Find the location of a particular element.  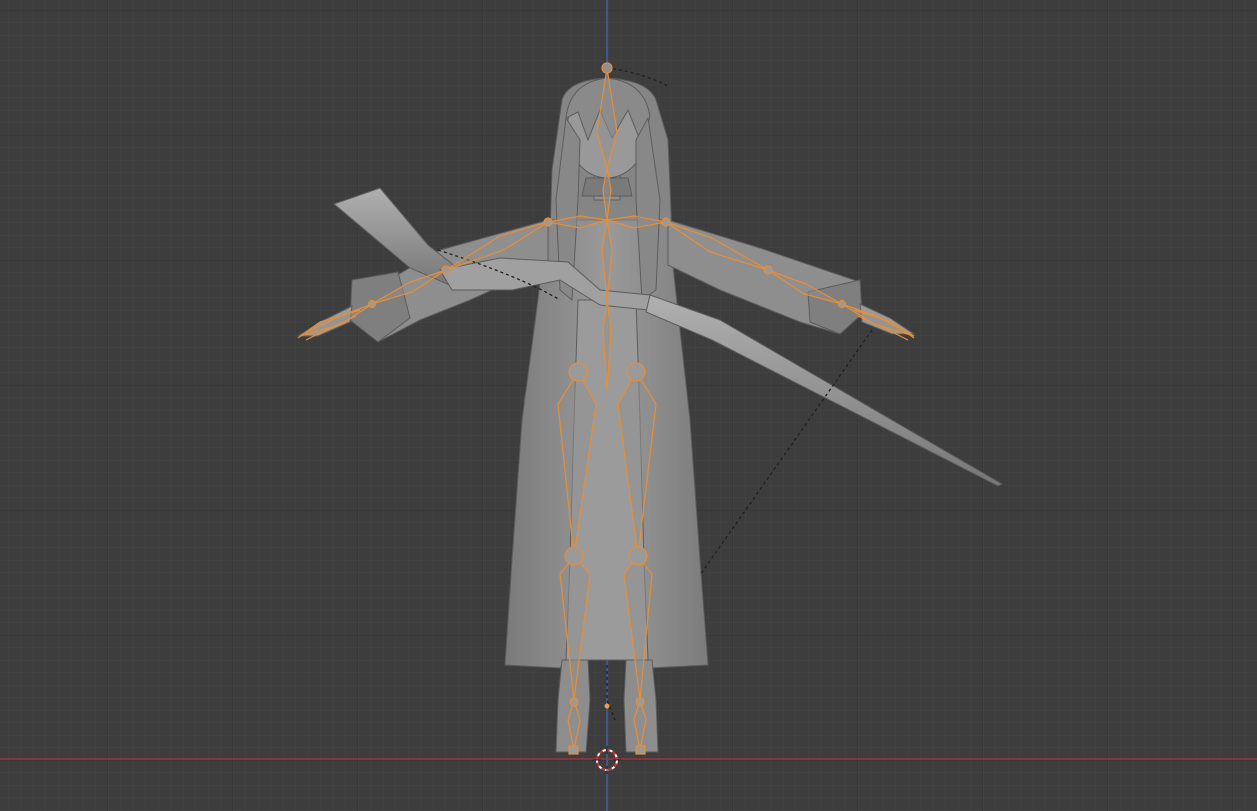

joint-shoulder-left is located at coordinates (548, 222).